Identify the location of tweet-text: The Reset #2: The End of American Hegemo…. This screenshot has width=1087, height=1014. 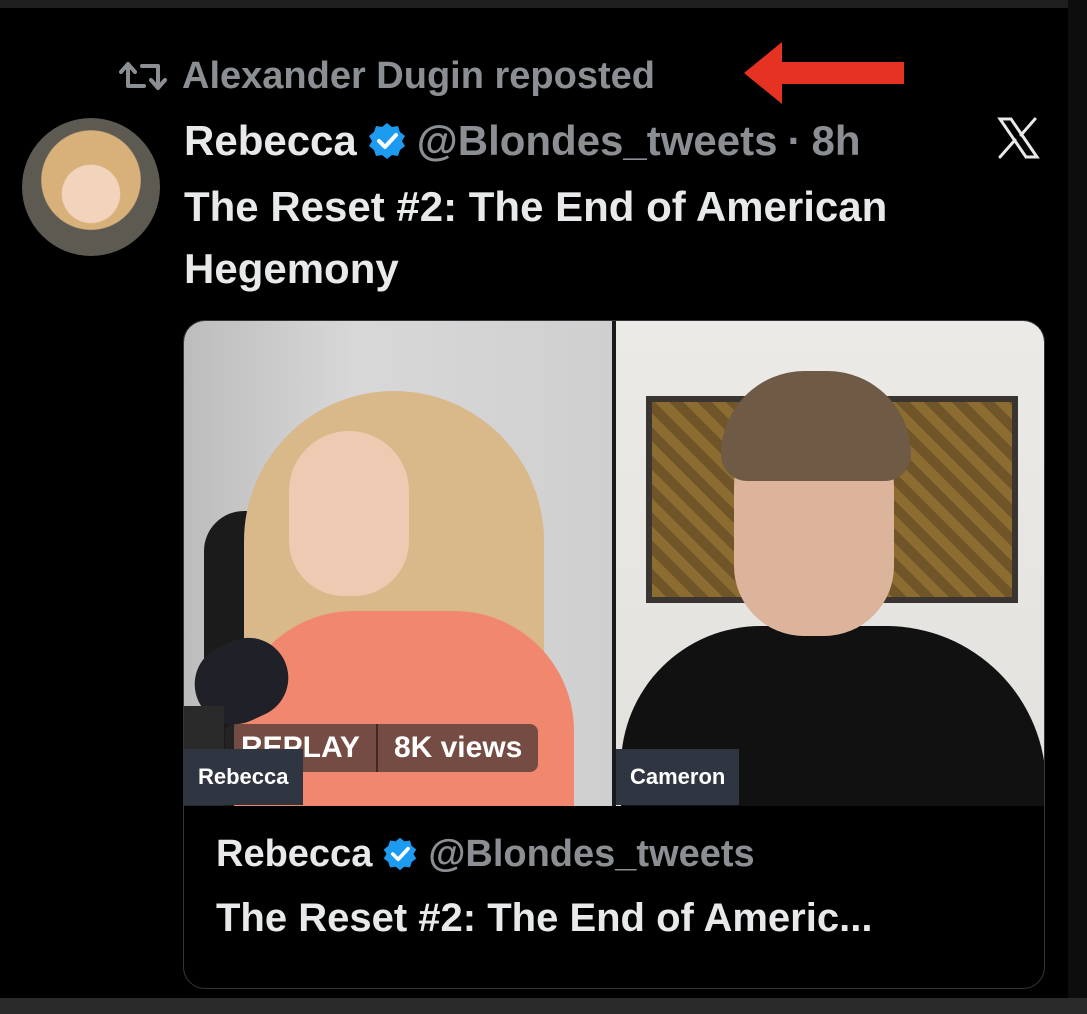
(604, 238).